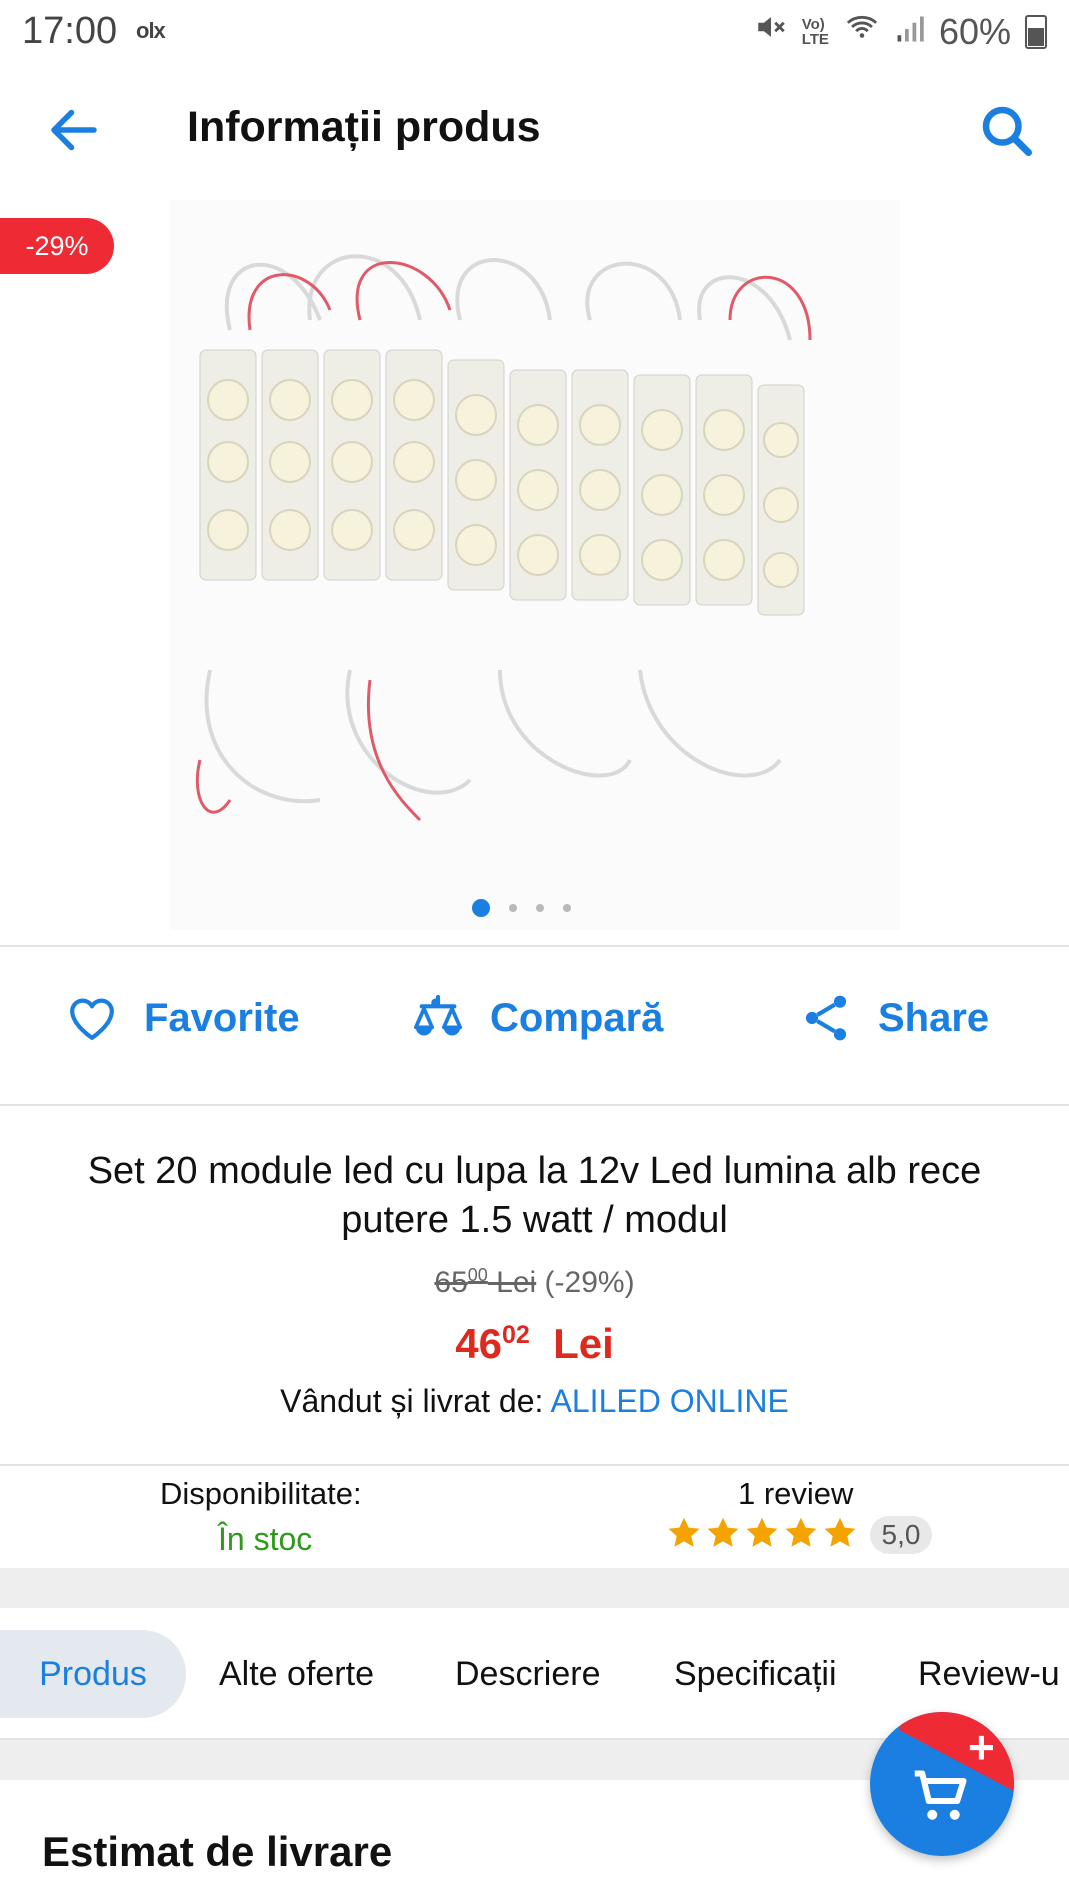  I want to click on cart-icon, so click(940, 1795).